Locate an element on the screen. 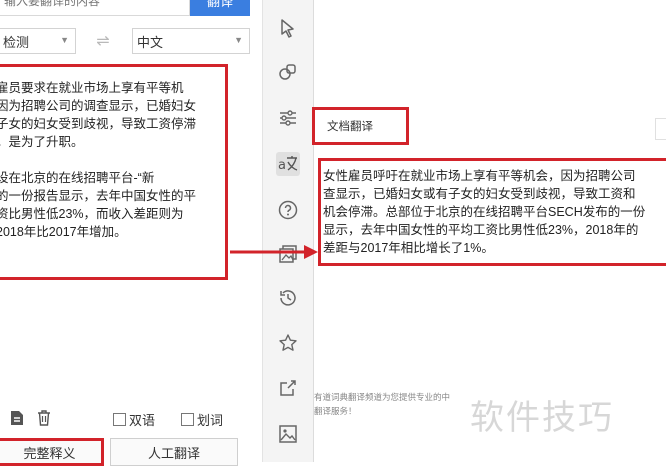 This screenshot has height=466, width=666. source-language-label: 检测 is located at coordinates (16, 42).